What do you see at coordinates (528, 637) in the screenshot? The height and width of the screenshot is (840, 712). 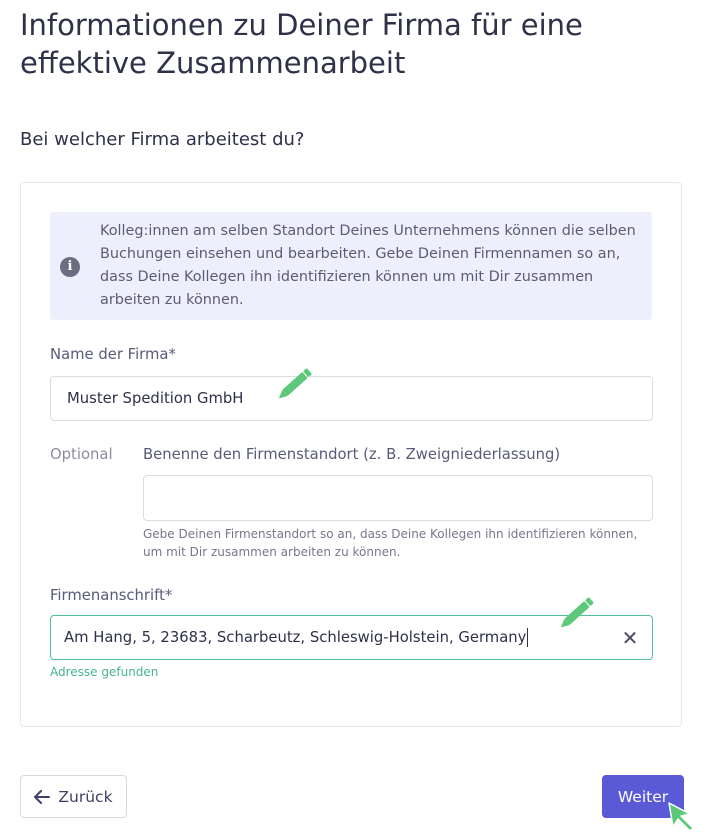 I see `text-caret` at bounding box center [528, 637].